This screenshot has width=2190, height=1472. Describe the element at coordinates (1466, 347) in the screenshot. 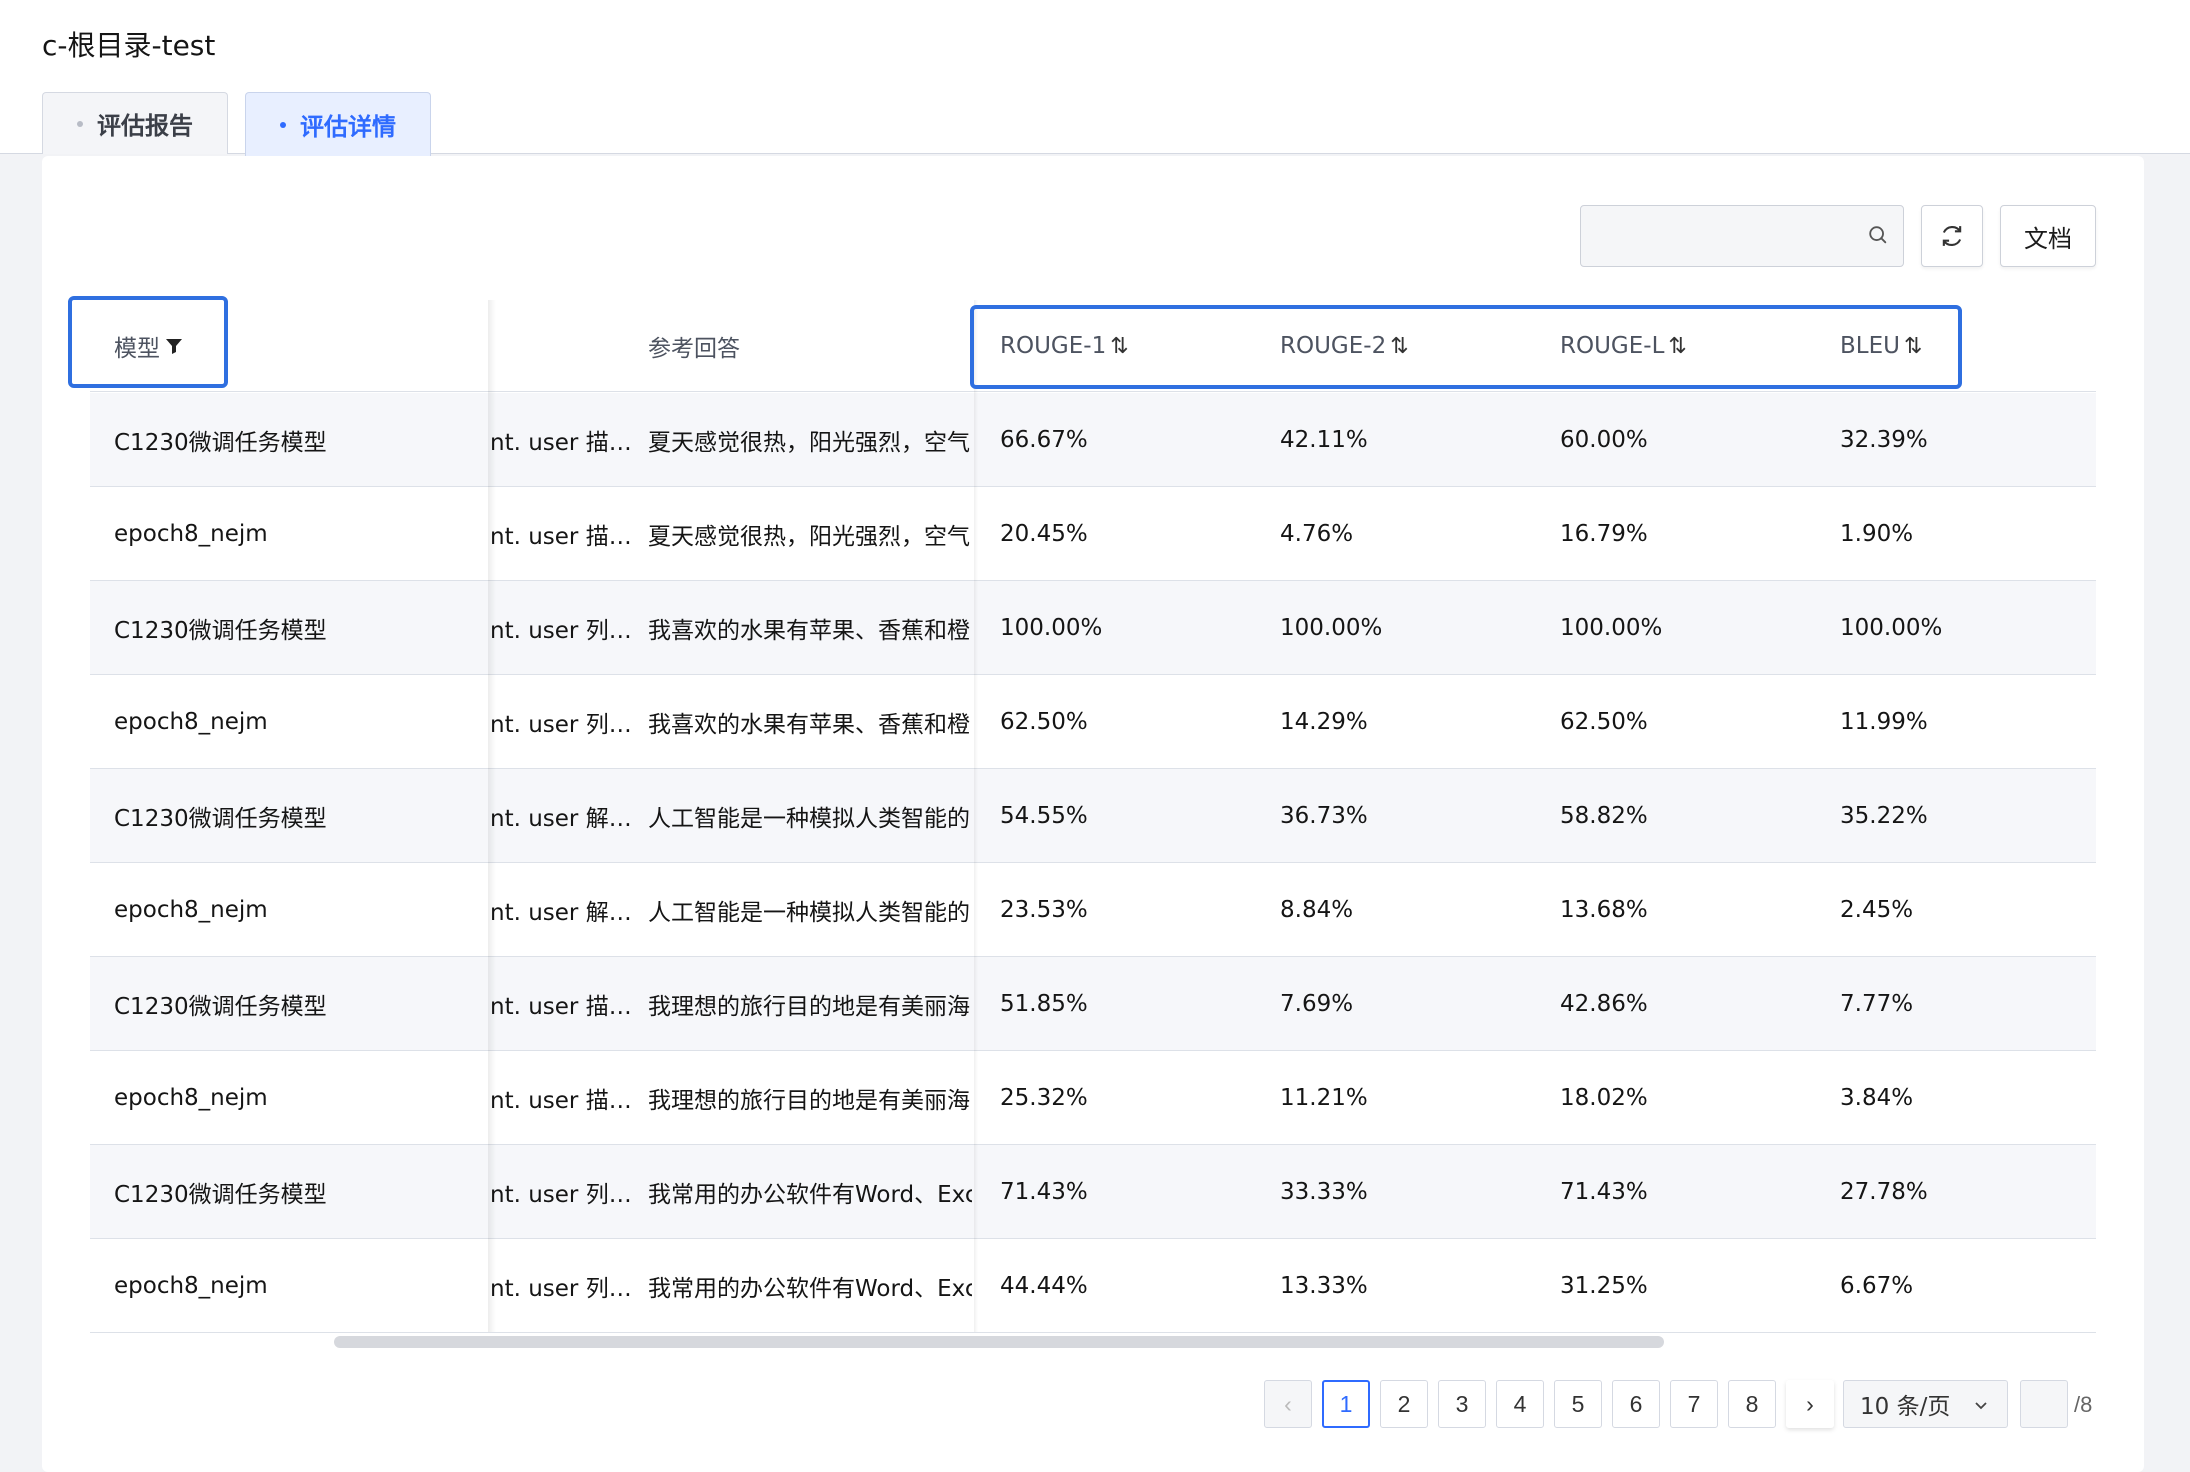

I see `highlight-metric-headers` at that location.